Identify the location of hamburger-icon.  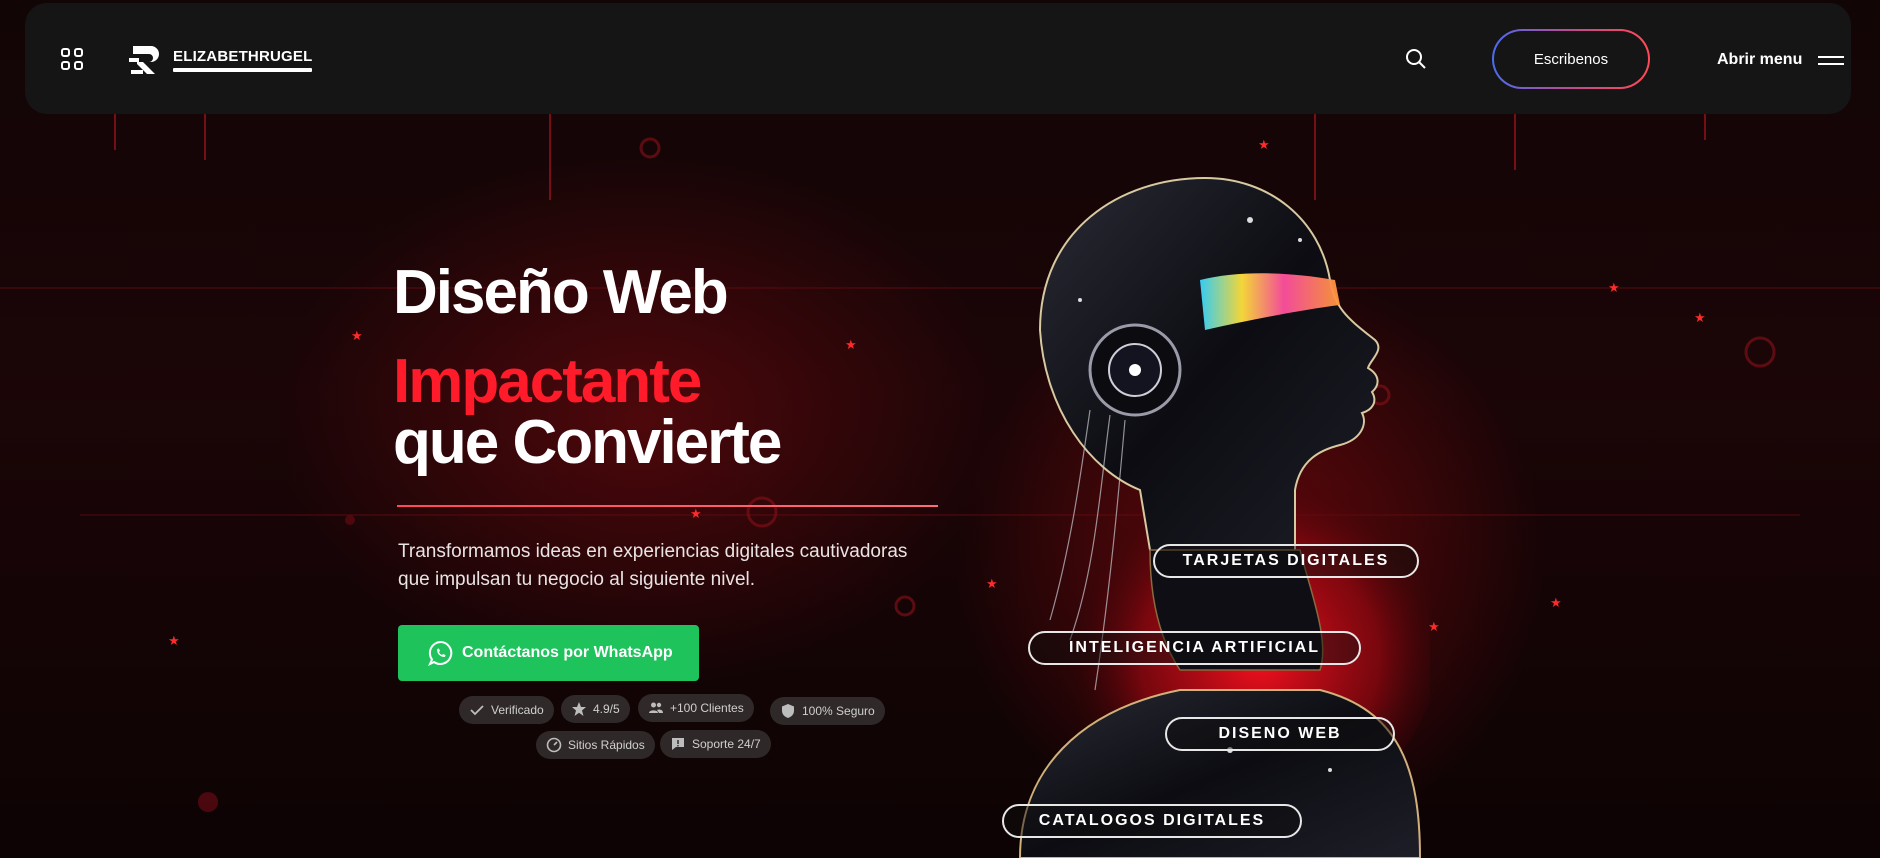
(1831, 60).